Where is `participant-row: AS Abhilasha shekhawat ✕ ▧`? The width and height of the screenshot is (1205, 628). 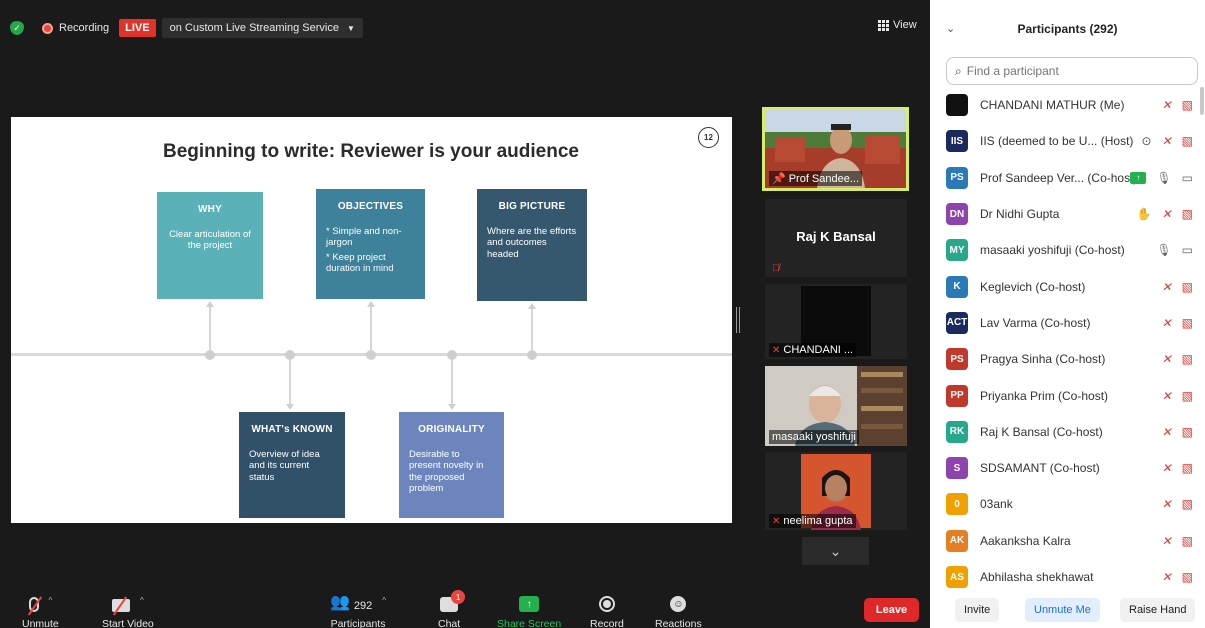 participant-row: AS Abhilasha shekhawat ✕ ▧ is located at coordinates (1067, 577).